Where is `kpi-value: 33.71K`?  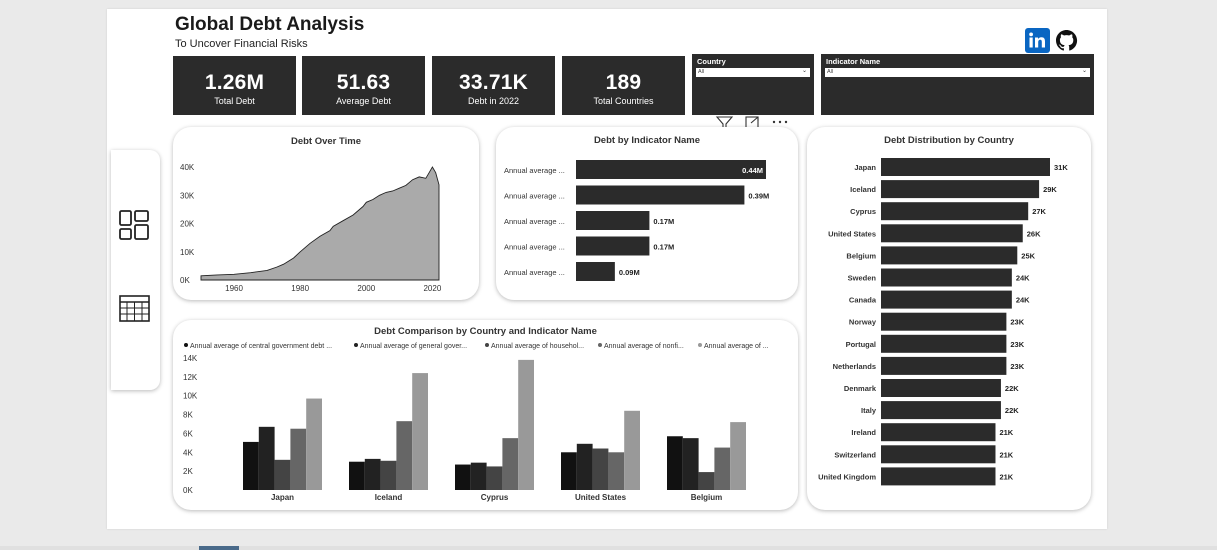 kpi-value: 33.71K is located at coordinates (493, 82).